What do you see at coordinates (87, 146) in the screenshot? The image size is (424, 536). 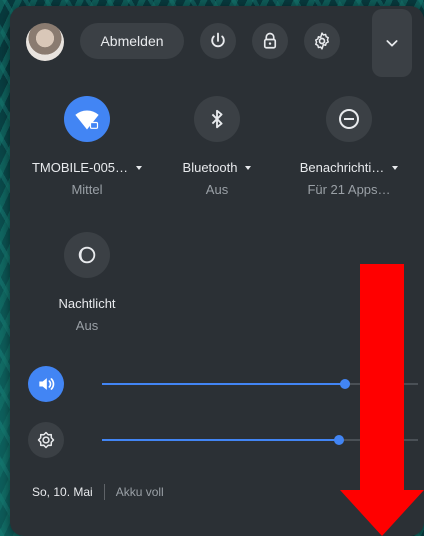 I see `tile-network: TMOBILE-005… Mittel` at bounding box center [87, 146].